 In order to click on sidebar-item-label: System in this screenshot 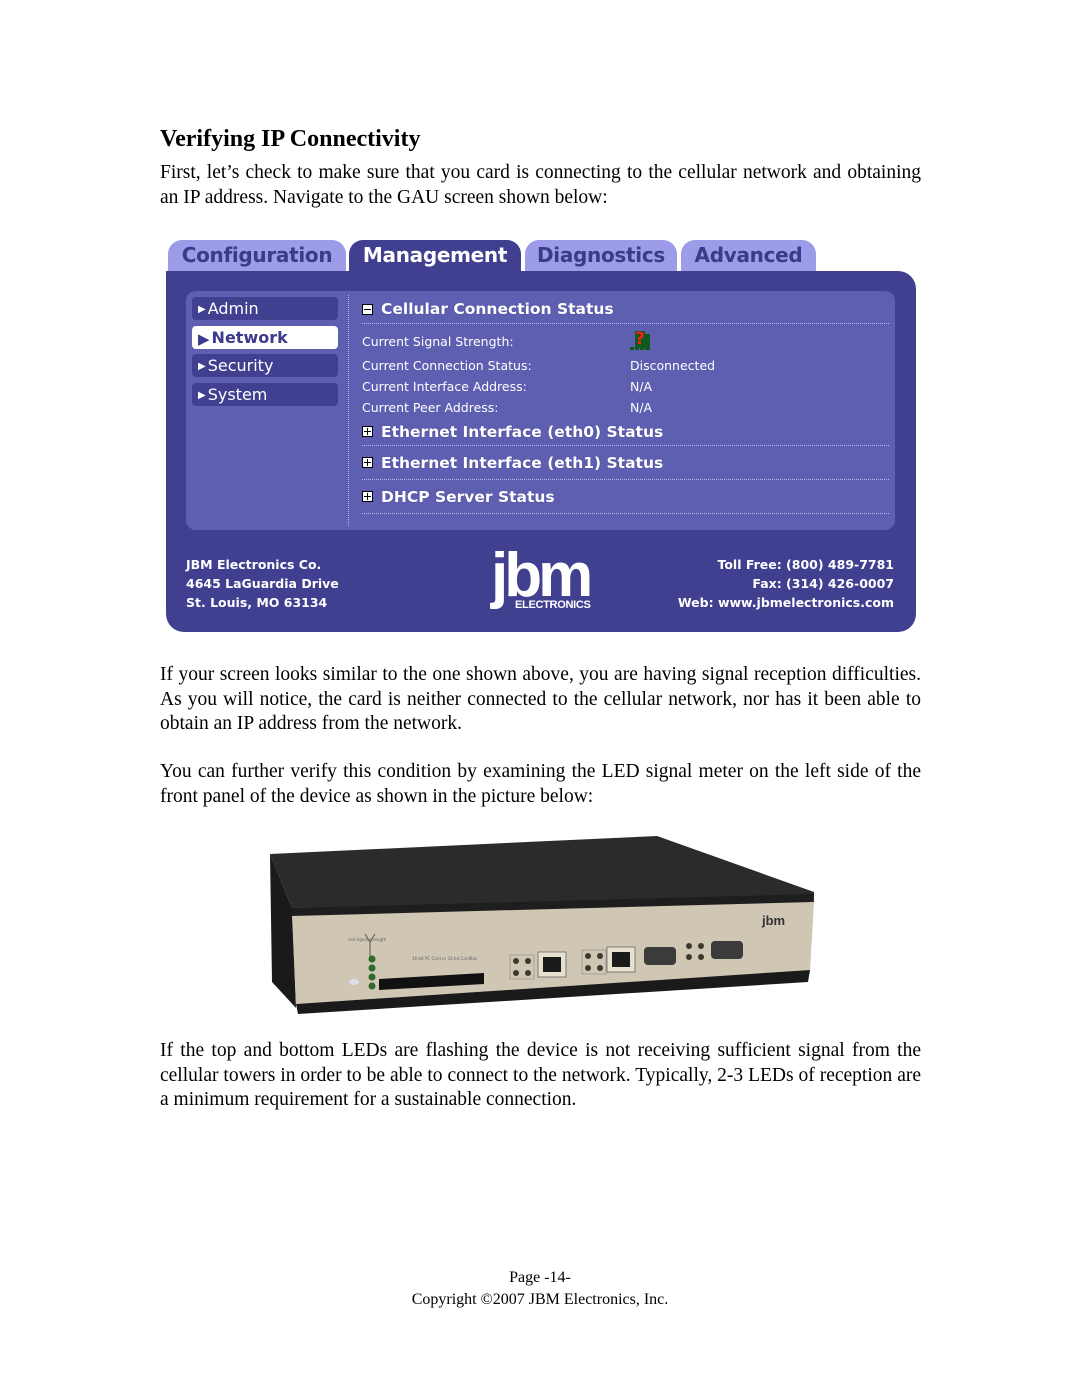, I will do `click(237, 394)`.